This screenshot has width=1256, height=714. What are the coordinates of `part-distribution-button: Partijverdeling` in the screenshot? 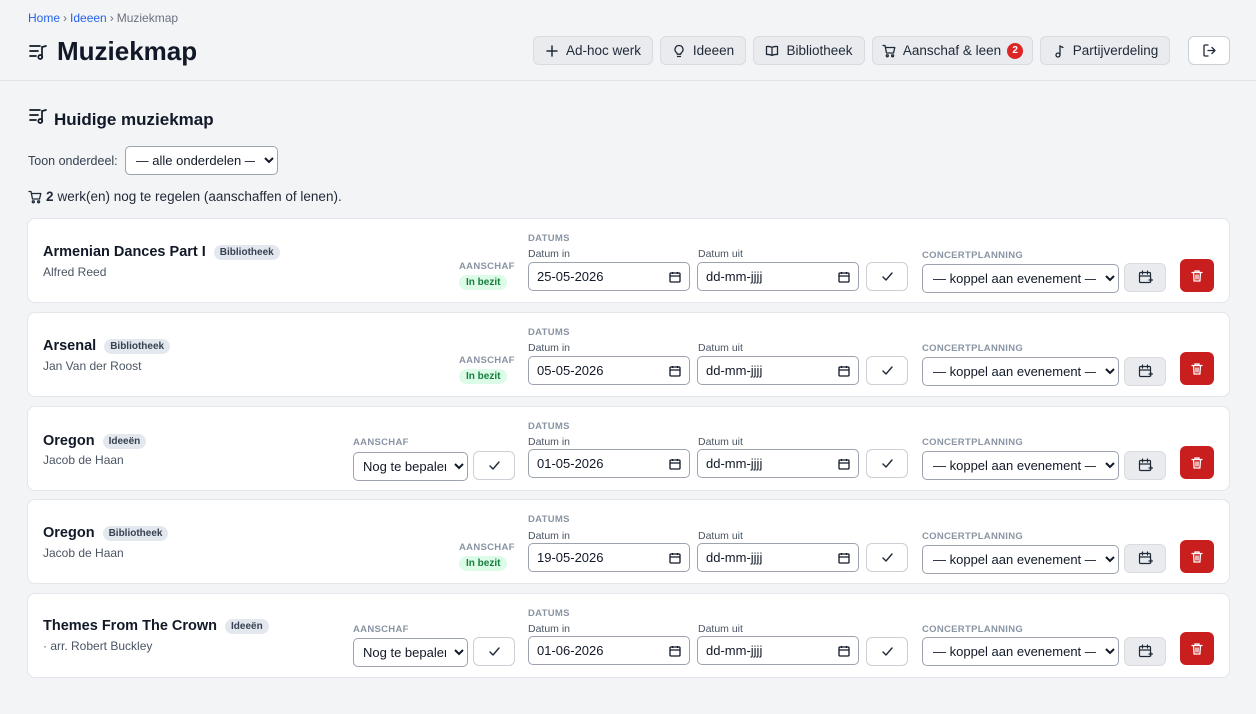 It's located at (1105, 50).